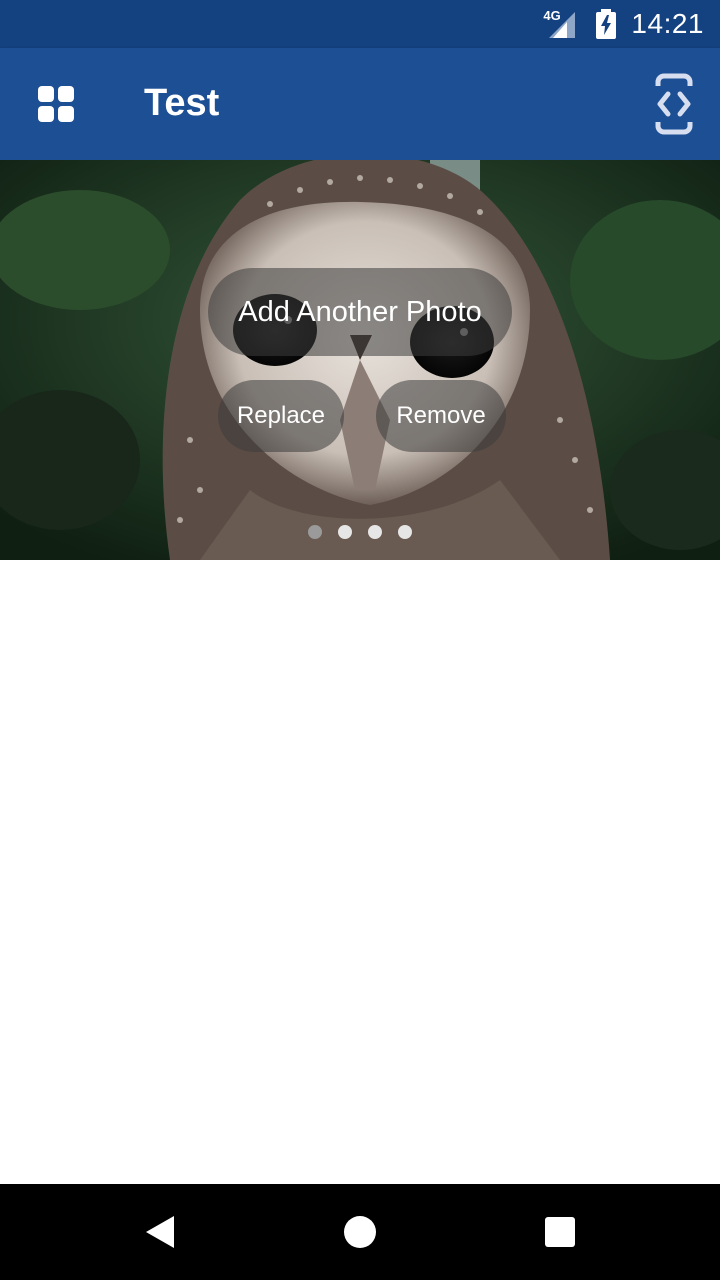 Image resolution: width=720 pixels, height=1280 pixels. Describe the element at coordinates (360, 532) in the screenshot. I see `page-indicator` at that location.